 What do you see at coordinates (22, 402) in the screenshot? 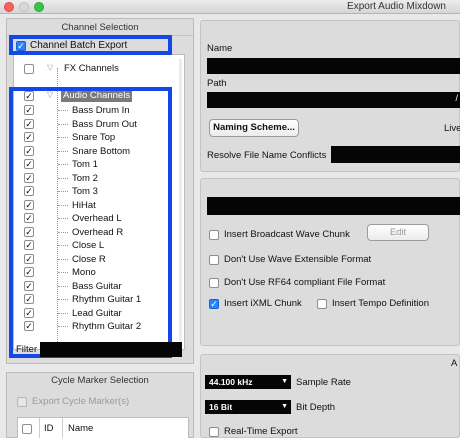
I see `export-cycle-markers-checkbox` at bounding box center [22, 402].